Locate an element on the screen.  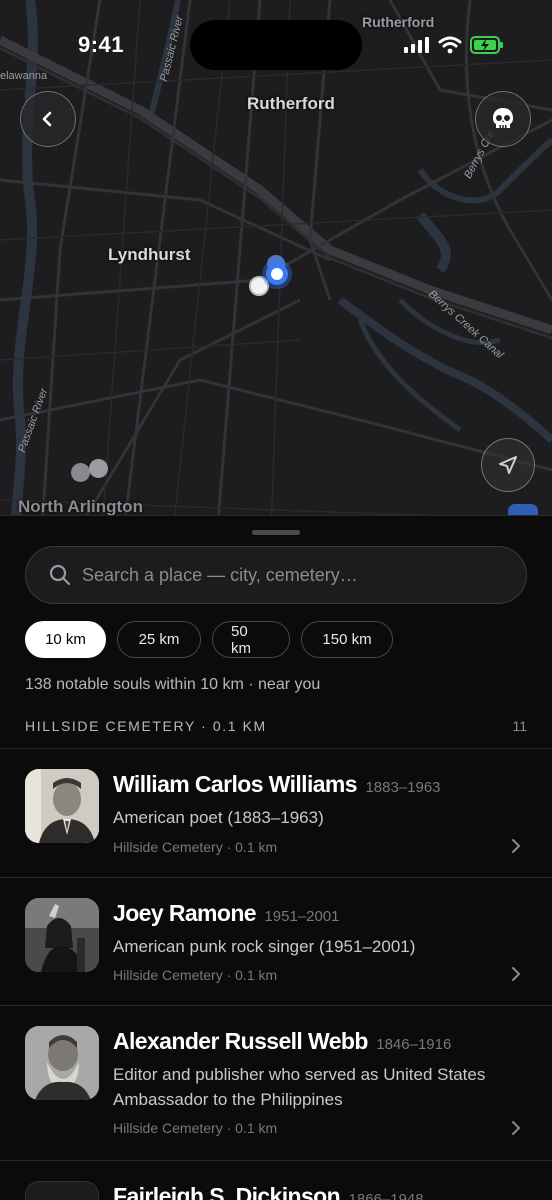
sheet-grabber is located at coordinates (276, 532).